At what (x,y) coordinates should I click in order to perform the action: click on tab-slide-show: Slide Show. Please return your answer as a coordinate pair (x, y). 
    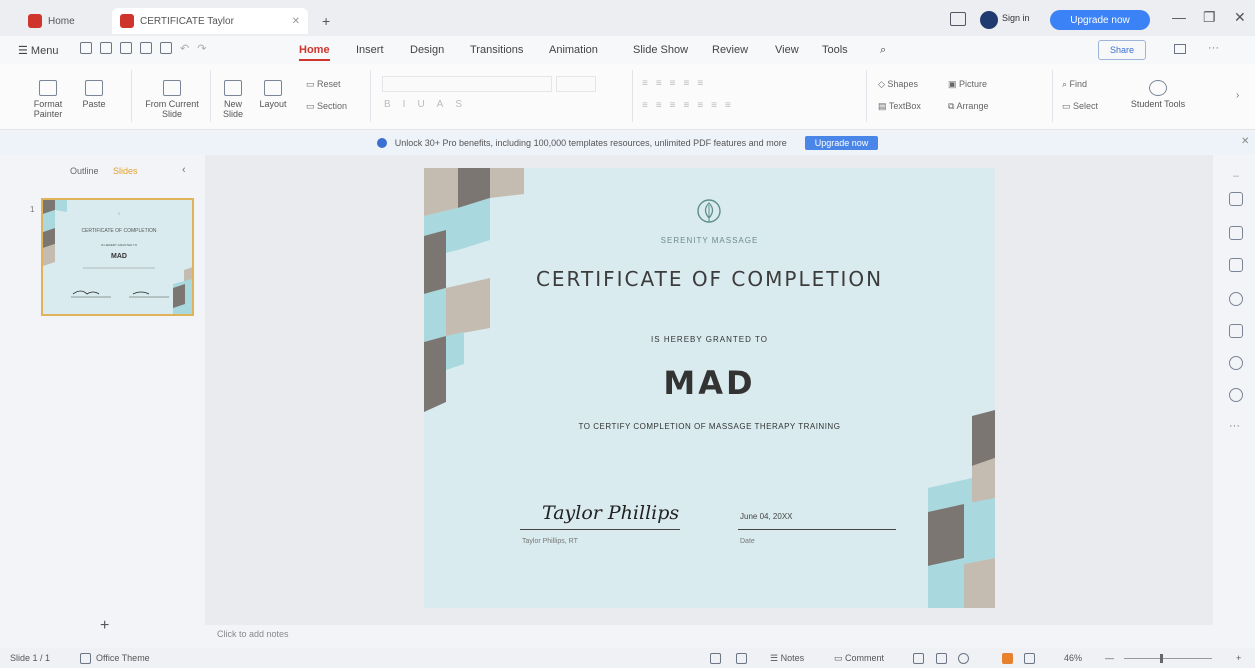
    Looking at the image, I should click on (660, 50).